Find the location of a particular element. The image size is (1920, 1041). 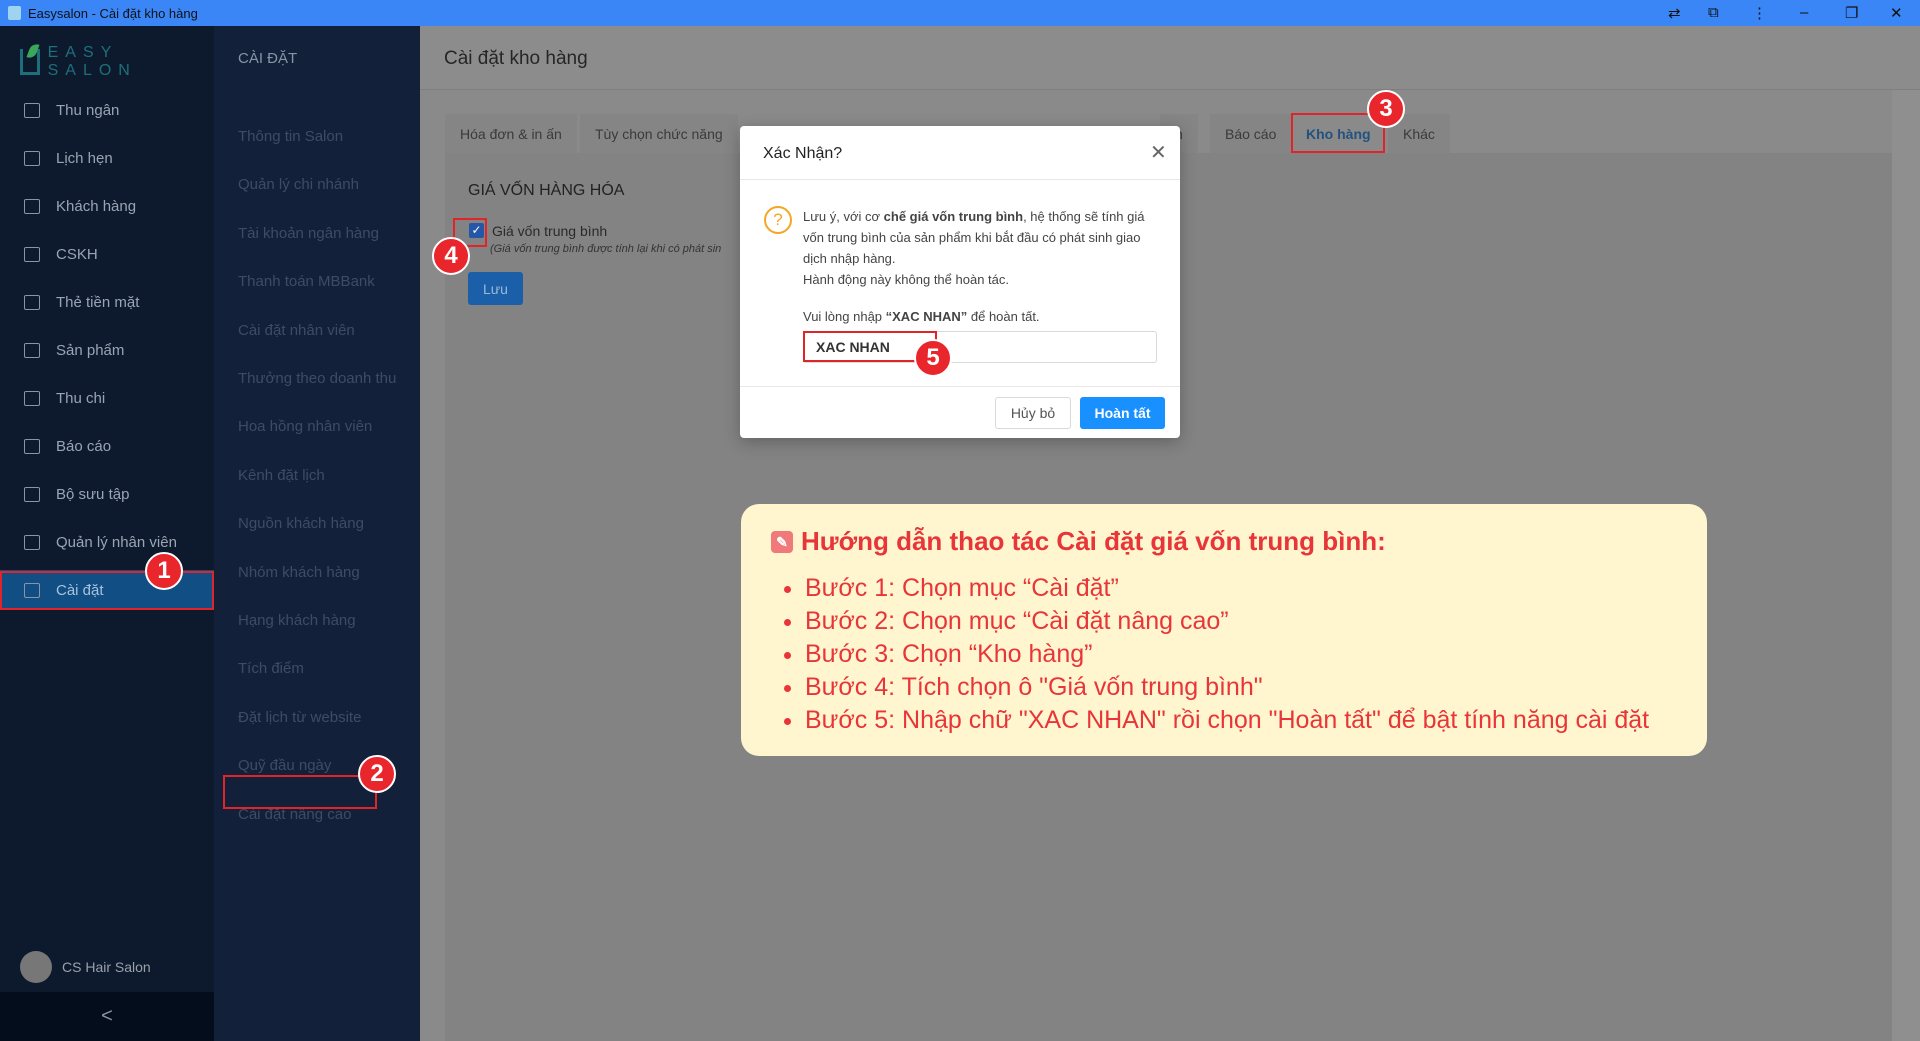

gallery-icon is located at coordinates (32, 494).